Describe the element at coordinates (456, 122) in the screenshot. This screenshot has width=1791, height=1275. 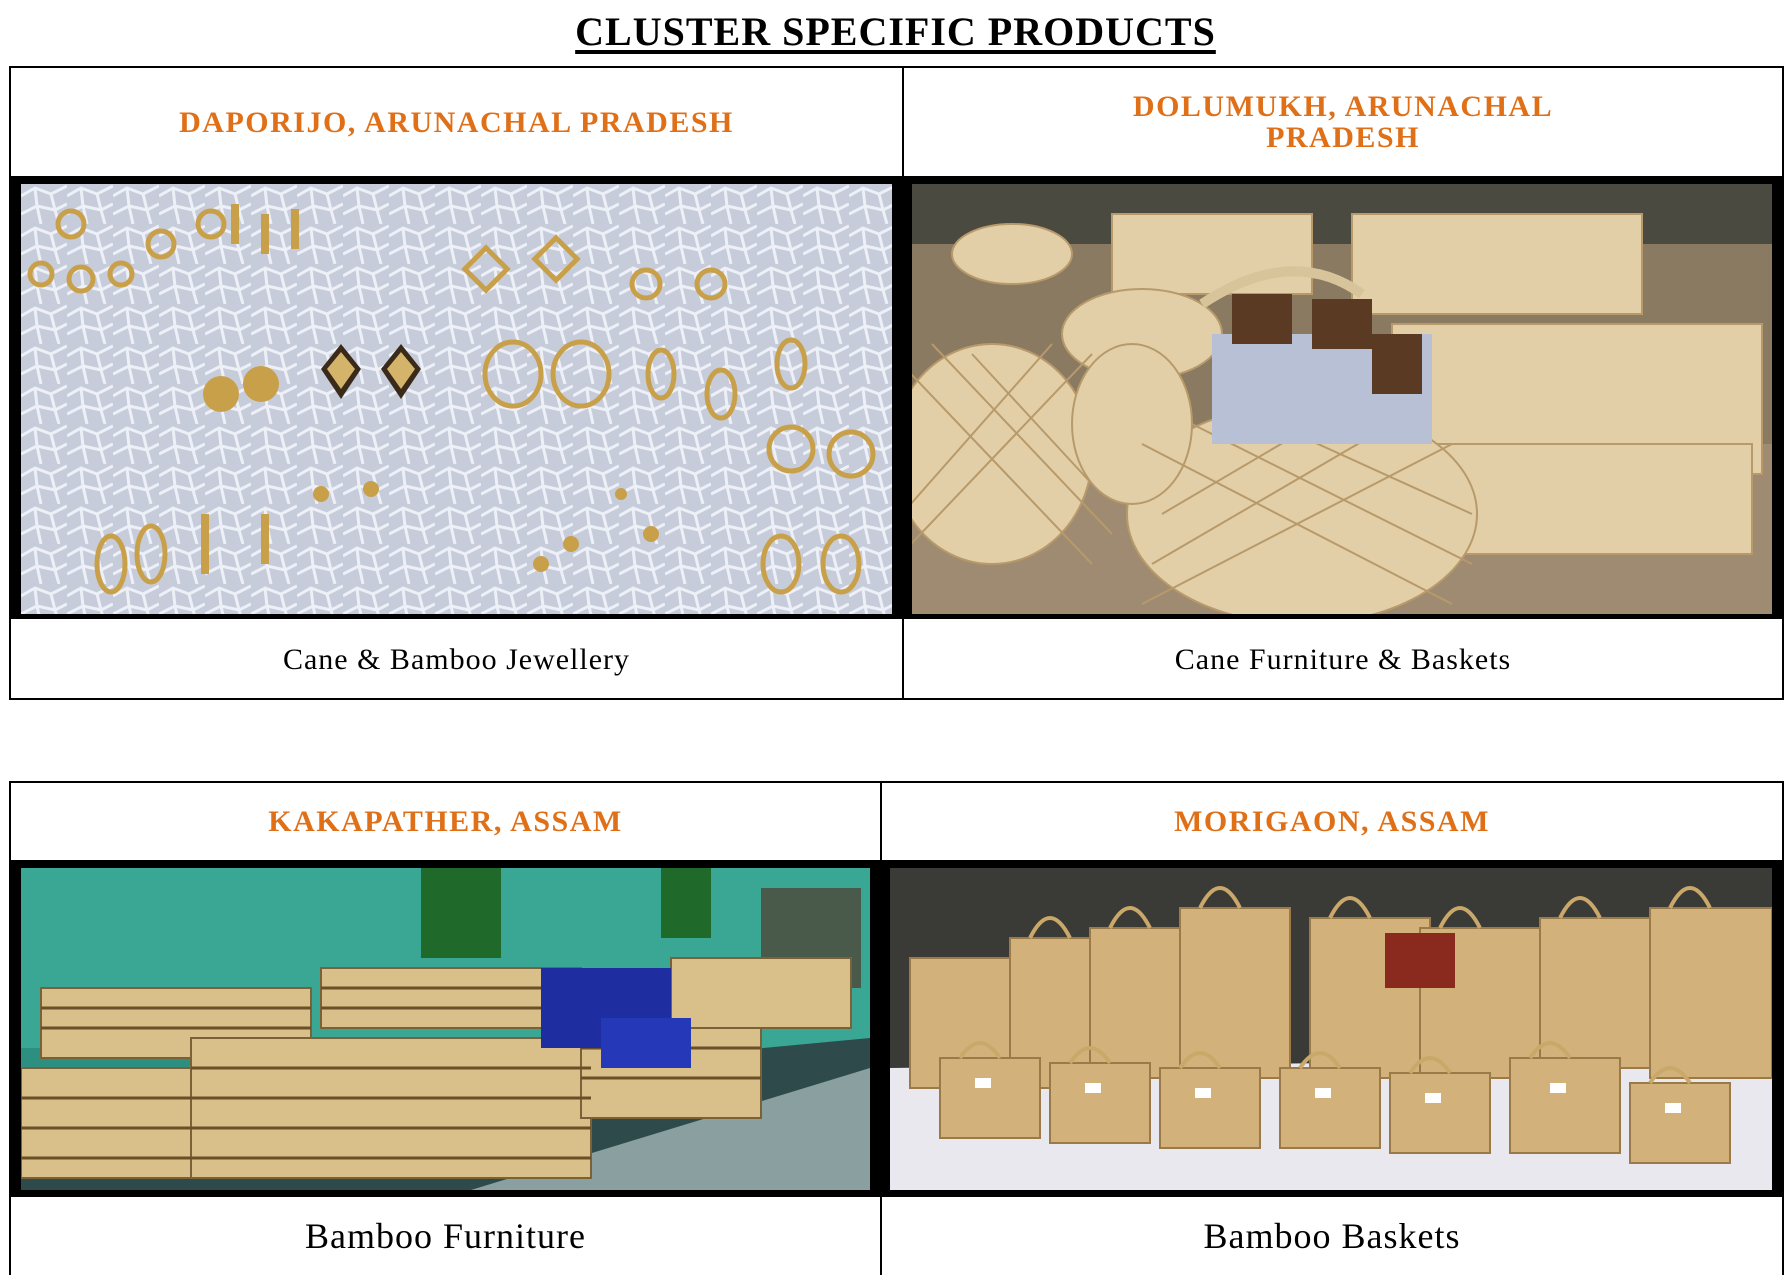
I see `cluster-location: DAPORIJO, ARUNACHAL PRADESH` at that location.